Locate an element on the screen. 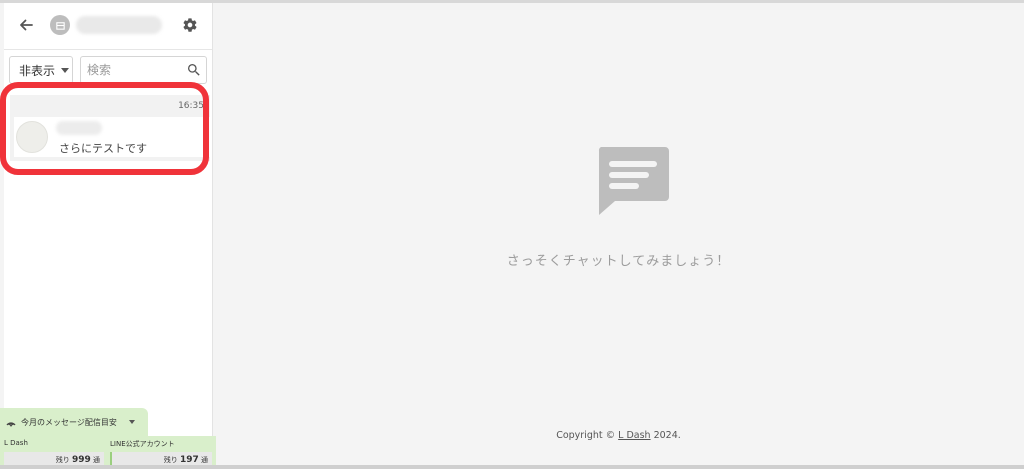 Image resolution: width=1024 pixels, height=469 pixels. quota-remaining: 残り 197 通 is located at coordinates (185, 460).